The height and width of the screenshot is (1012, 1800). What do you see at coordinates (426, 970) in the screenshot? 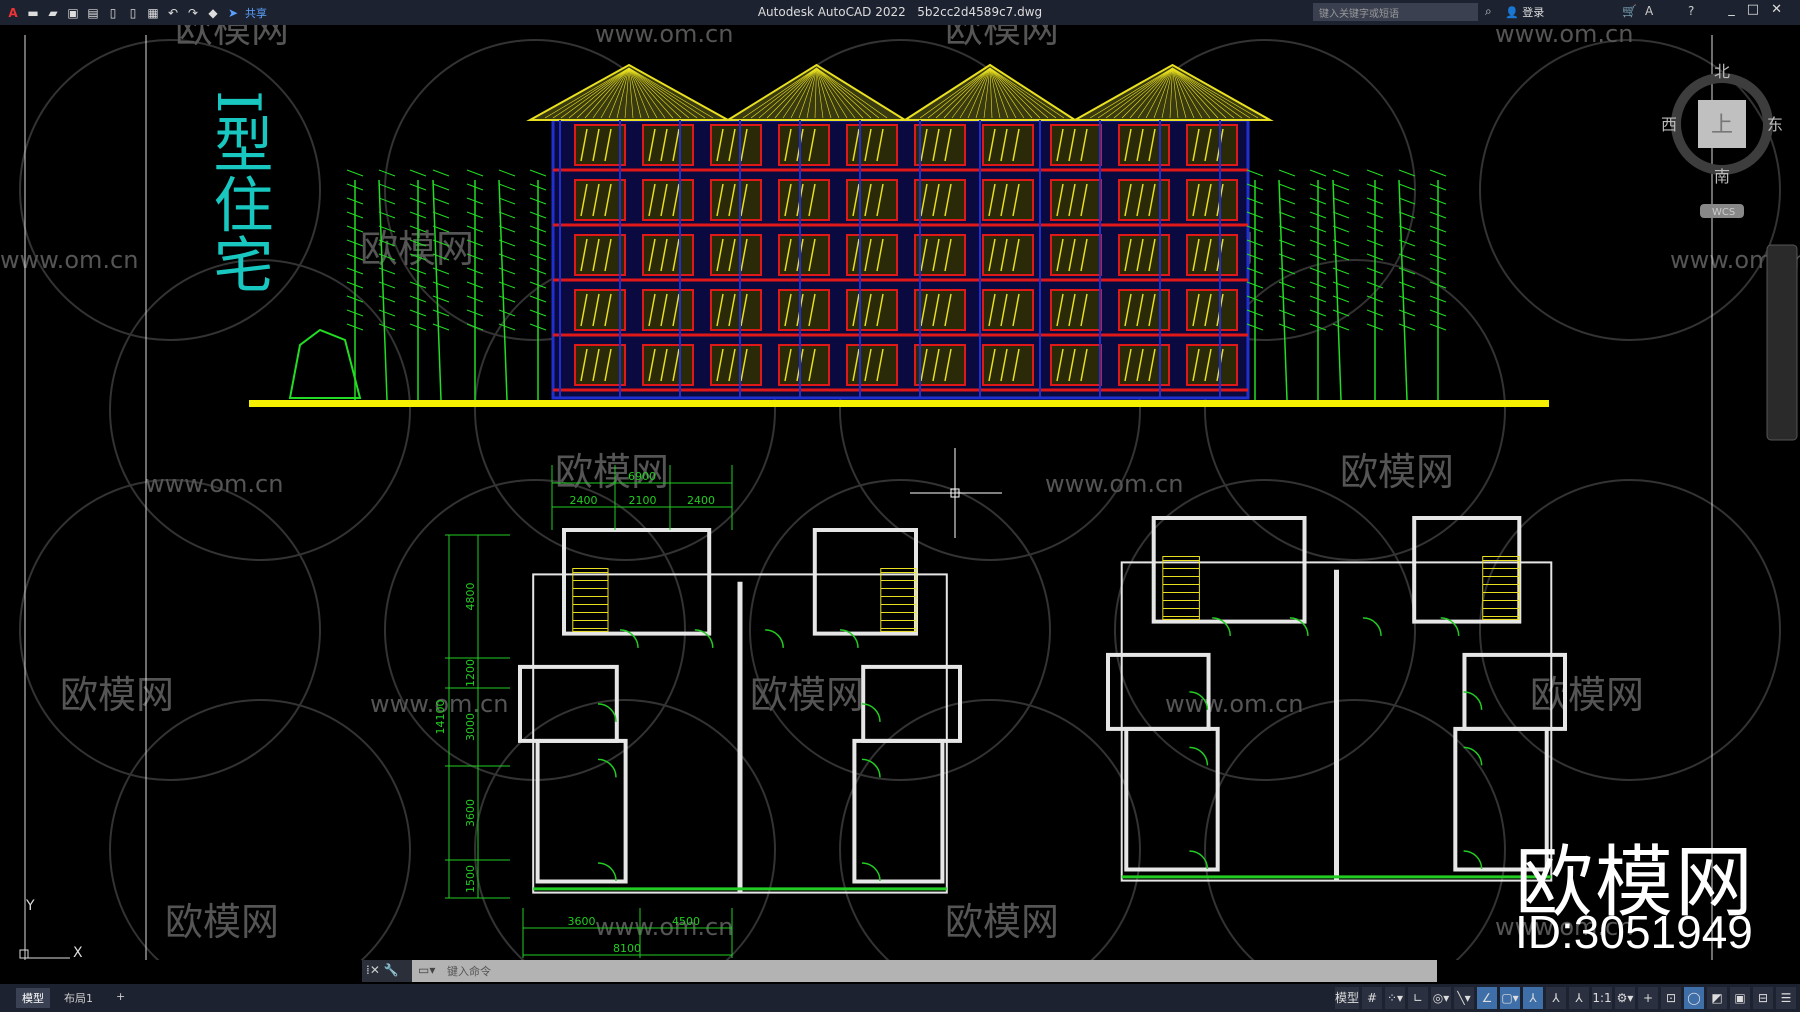
I see `command-history-icon: ▭▾` at bounding box center [426, 970].